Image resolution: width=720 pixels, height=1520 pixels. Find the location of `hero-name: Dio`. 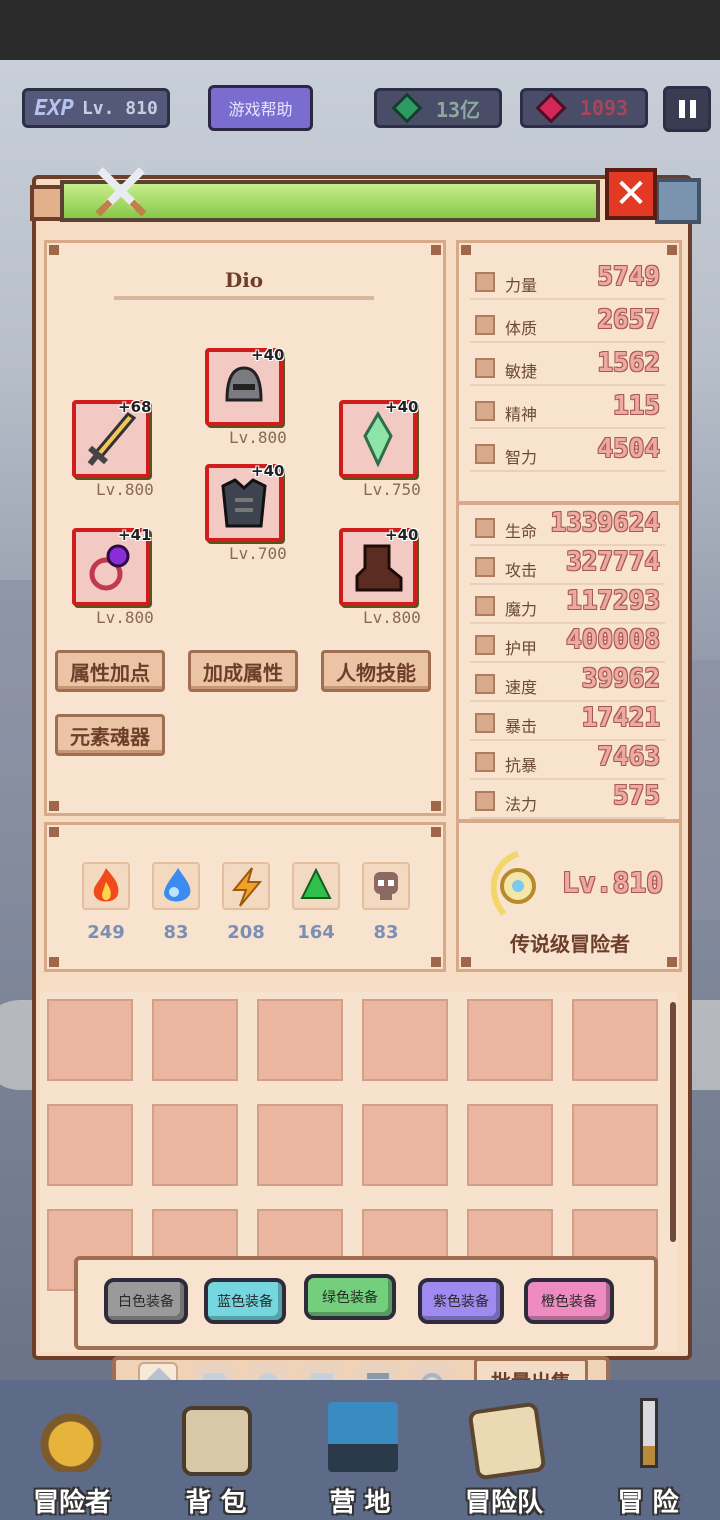

hero-name: Dio is located at coordinates (244, 280).